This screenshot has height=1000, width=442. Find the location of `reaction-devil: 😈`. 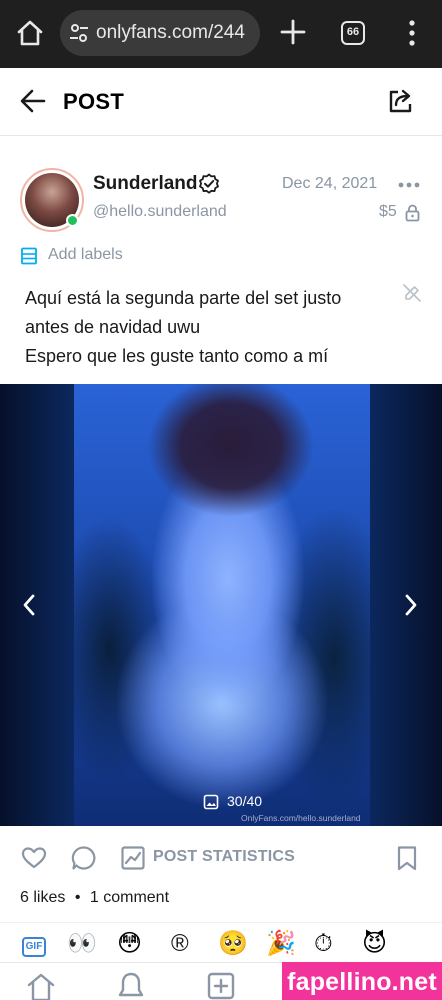

reaction-devil: 😈 is located at coordinates (374, 944).